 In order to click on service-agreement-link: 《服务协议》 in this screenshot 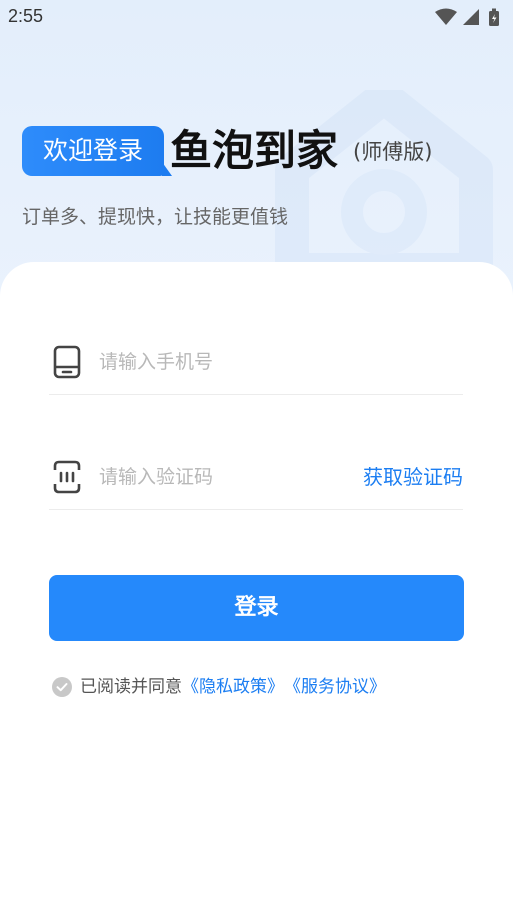, I will do `click(335, 687)`.